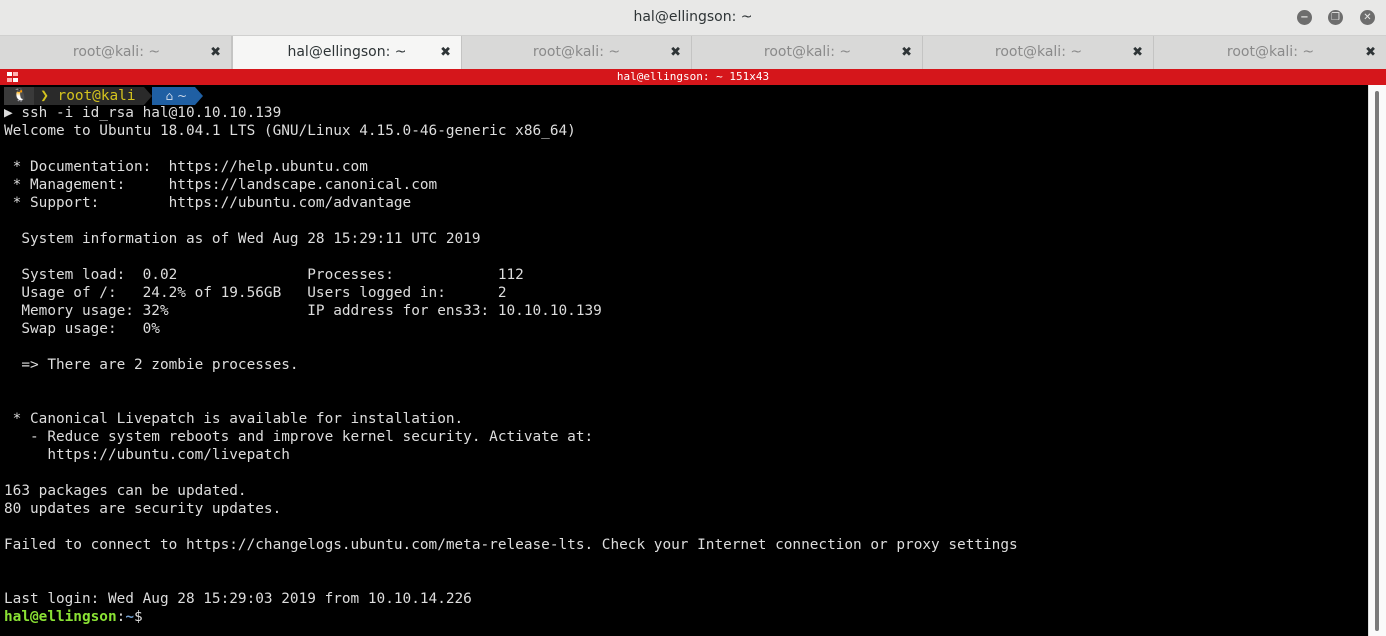  Describe the element at coordinates (264, 275) in the screenshot. I see `terminal-line: System load: 0.02 Processes: 112` at that location.